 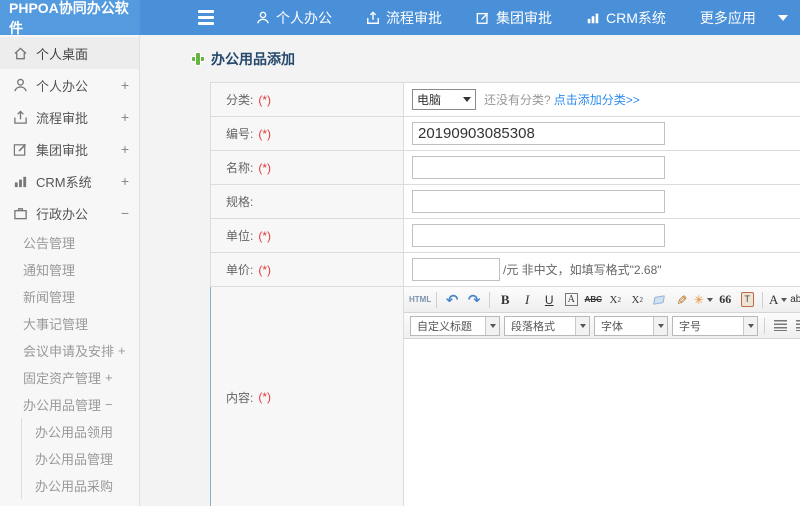 I want to click on autoformat-icon: ✳, so click(x=703, y=300).